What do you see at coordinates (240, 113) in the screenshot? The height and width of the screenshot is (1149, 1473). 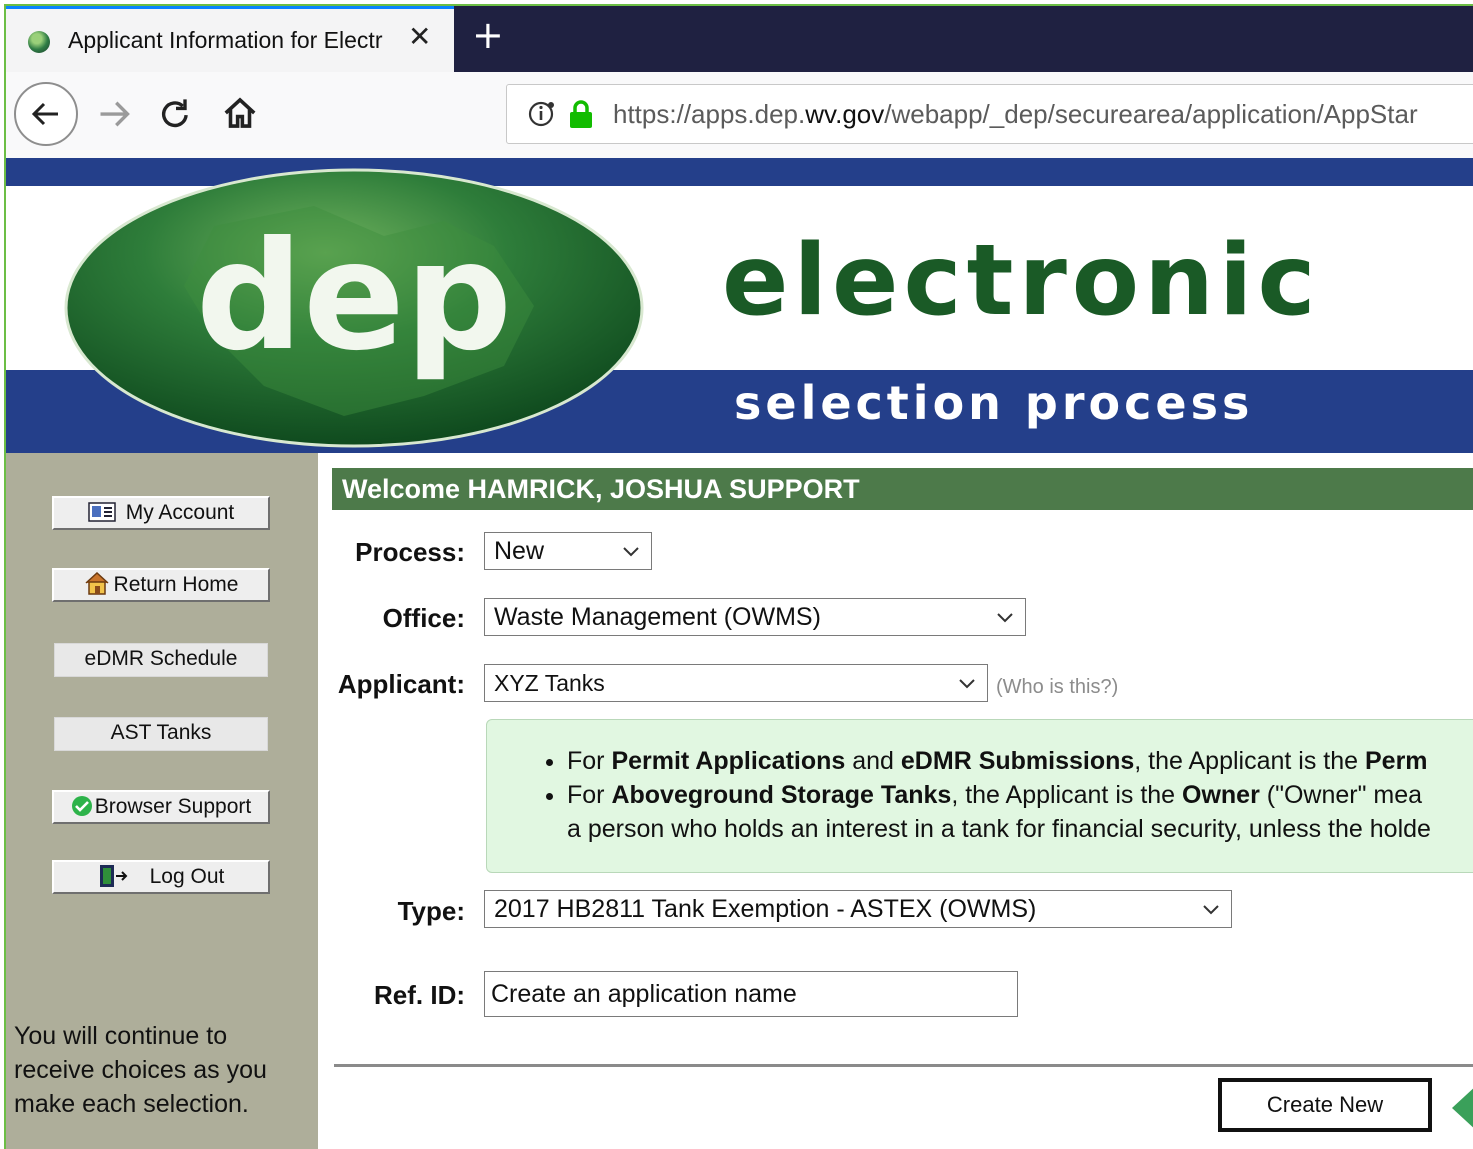 I see `home-icon` at bounding box center [240, 113].